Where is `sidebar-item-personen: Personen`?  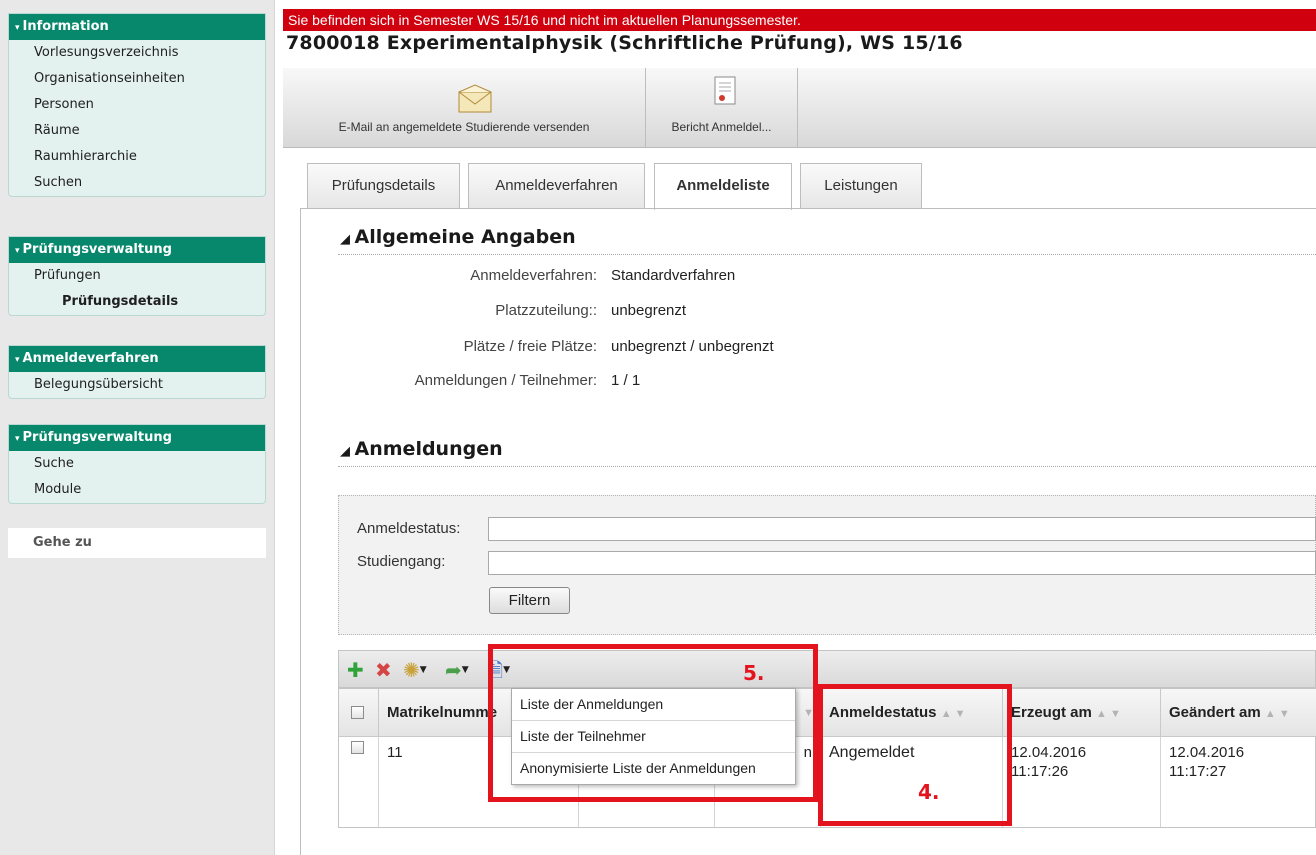
sidebar-item-personen: Personen is located at coordinates (137, 105).